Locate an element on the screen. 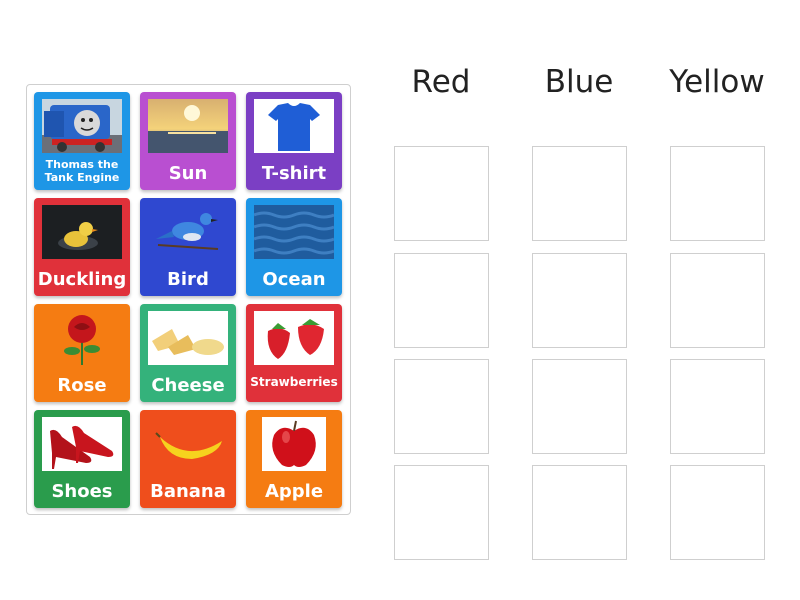 This screenshot has width=800, height=600. card-ocean: Ocean is located at coordinates (294, 247).